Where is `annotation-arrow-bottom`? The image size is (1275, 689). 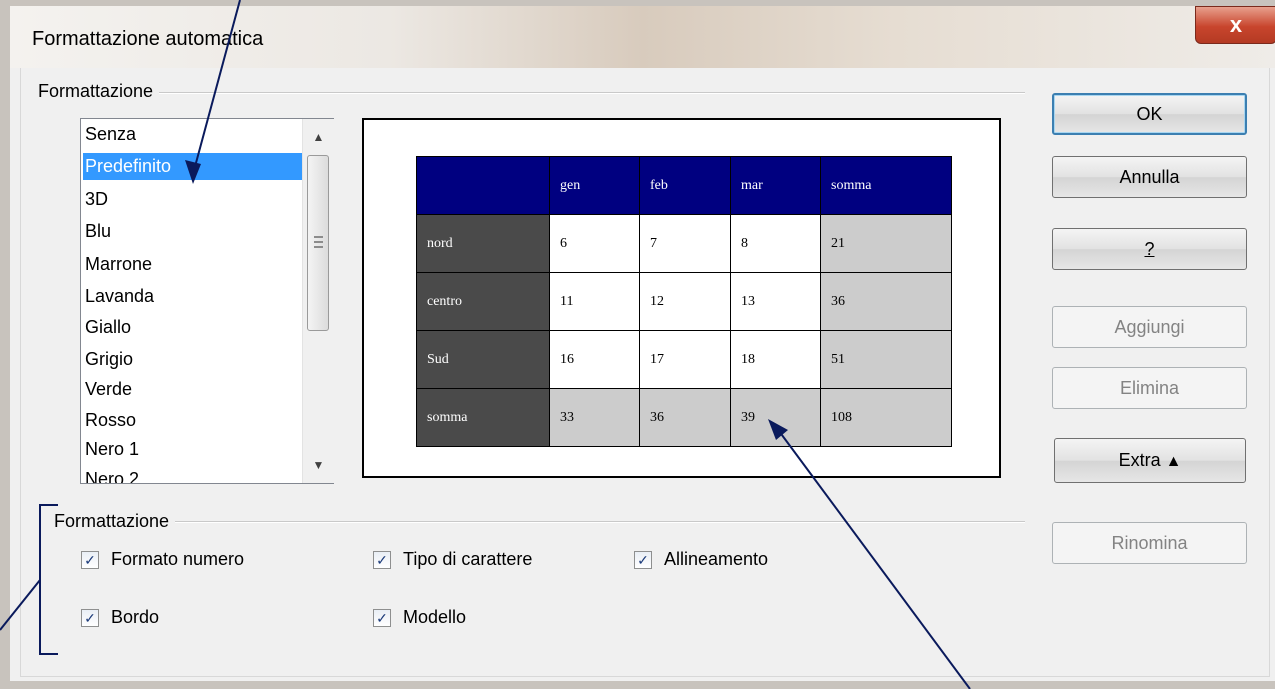
annotation-arrow-bottom is located at coordinates (873, 557).